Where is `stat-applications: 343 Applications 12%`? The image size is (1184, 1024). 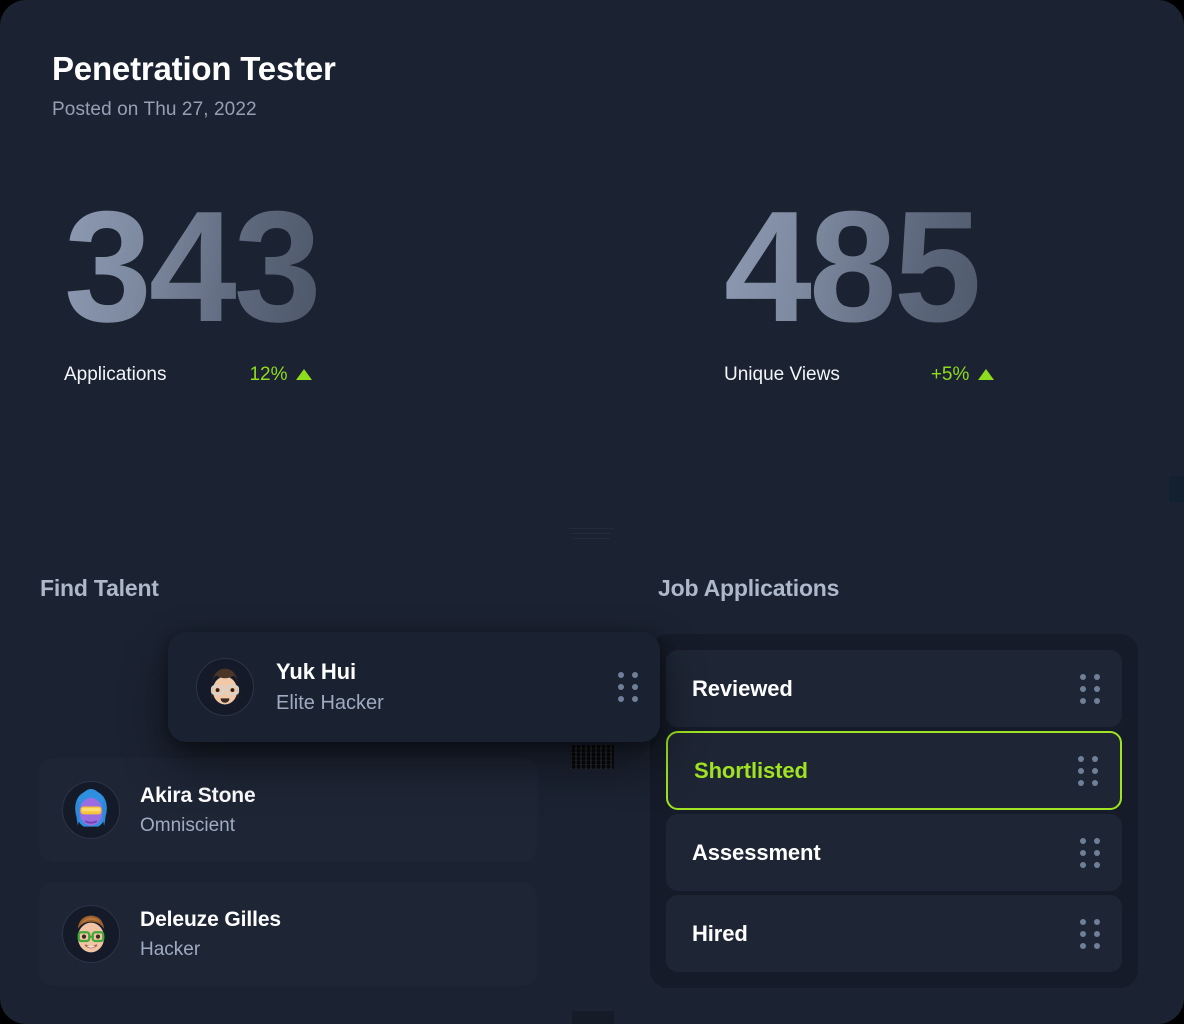
stat-applications: 343 Applications 12% is located at coordinates (193, 282).